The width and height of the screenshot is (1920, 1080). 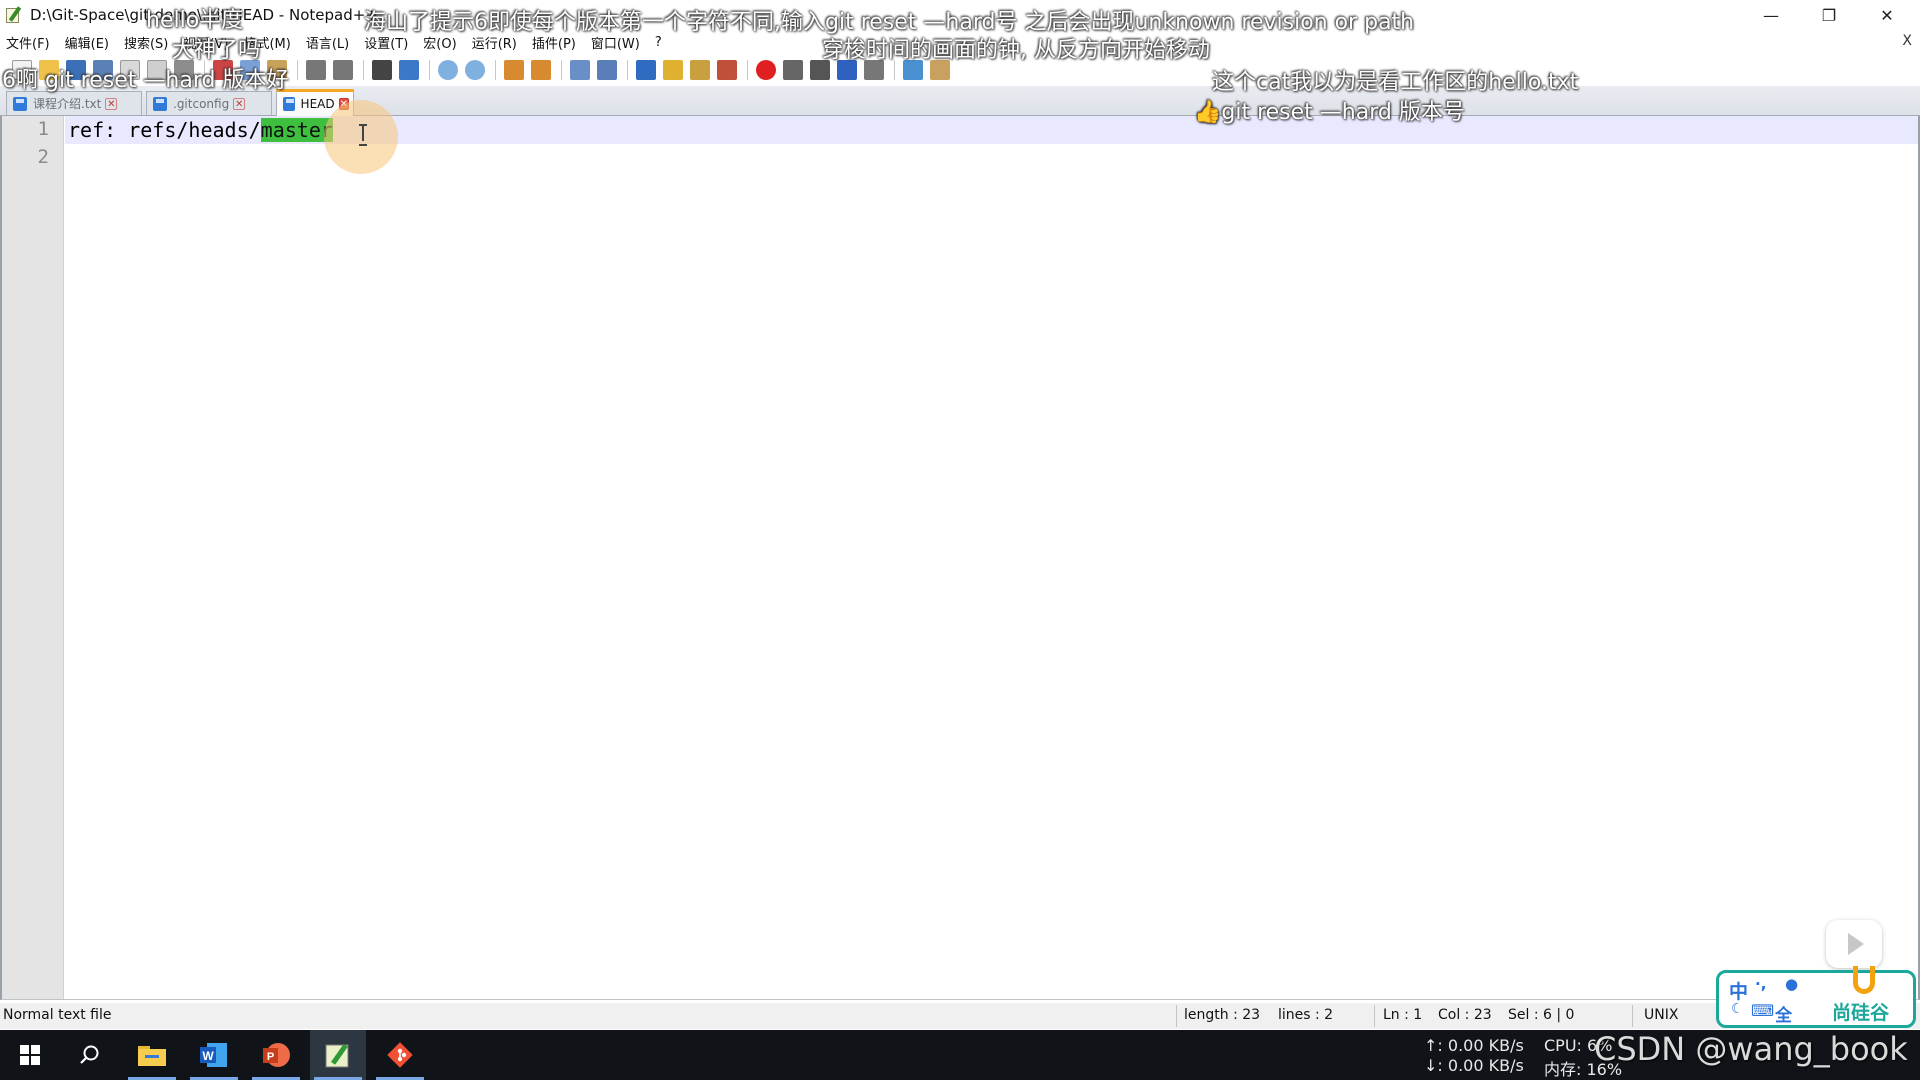 What do you see at coordinates (28, 42) in the screenshot?
I see `menu-file: 文件(F)` at bounding box center [28, 42].